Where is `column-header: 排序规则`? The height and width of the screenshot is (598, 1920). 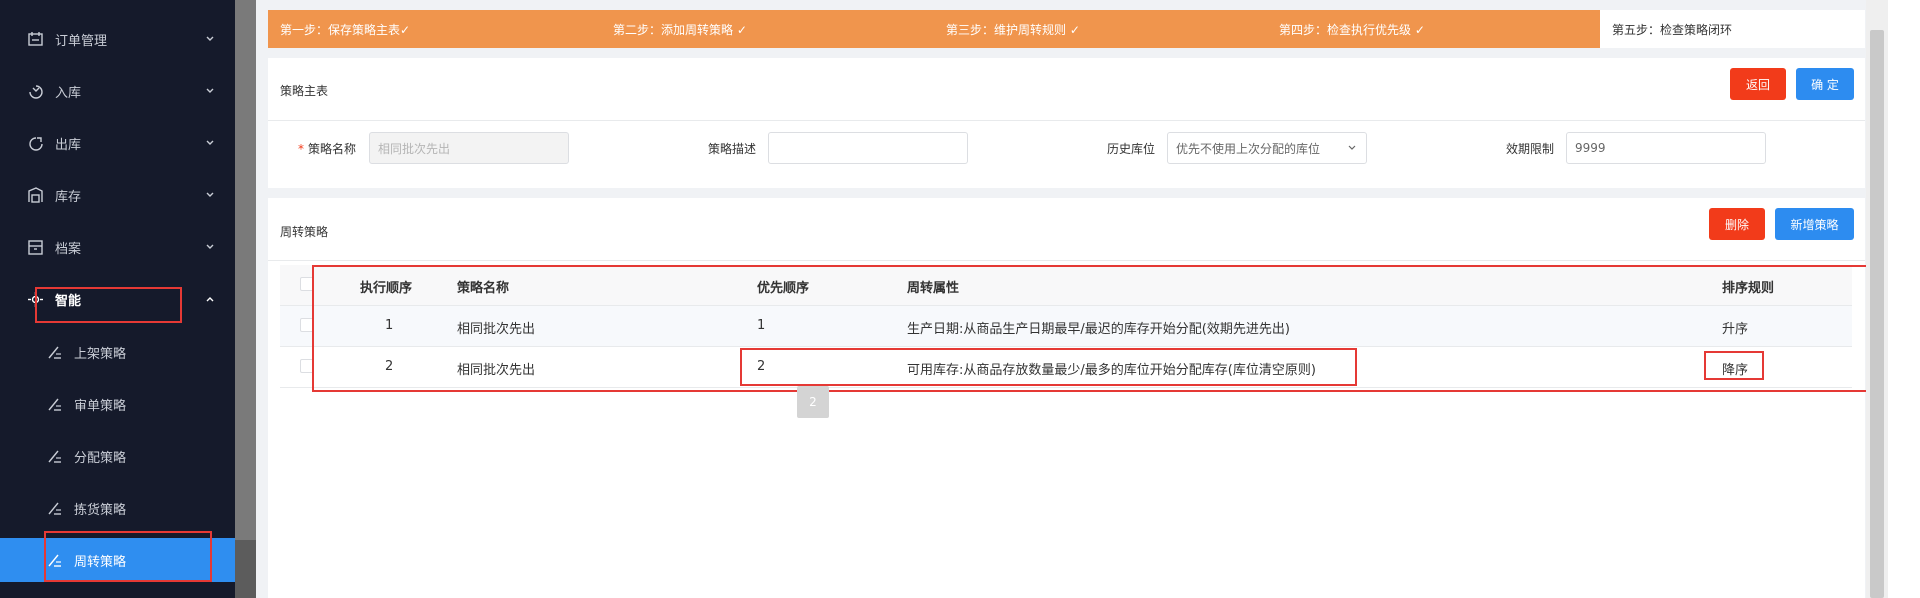
column-header: 排序规则 is located at coordinates (1748, 288).